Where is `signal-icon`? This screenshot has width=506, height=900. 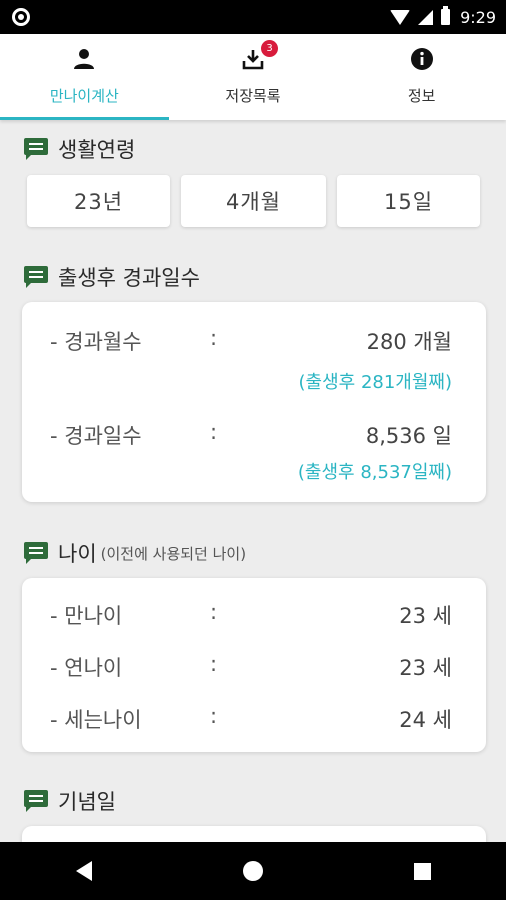 signal-icon is located at coordinates (426, 17).